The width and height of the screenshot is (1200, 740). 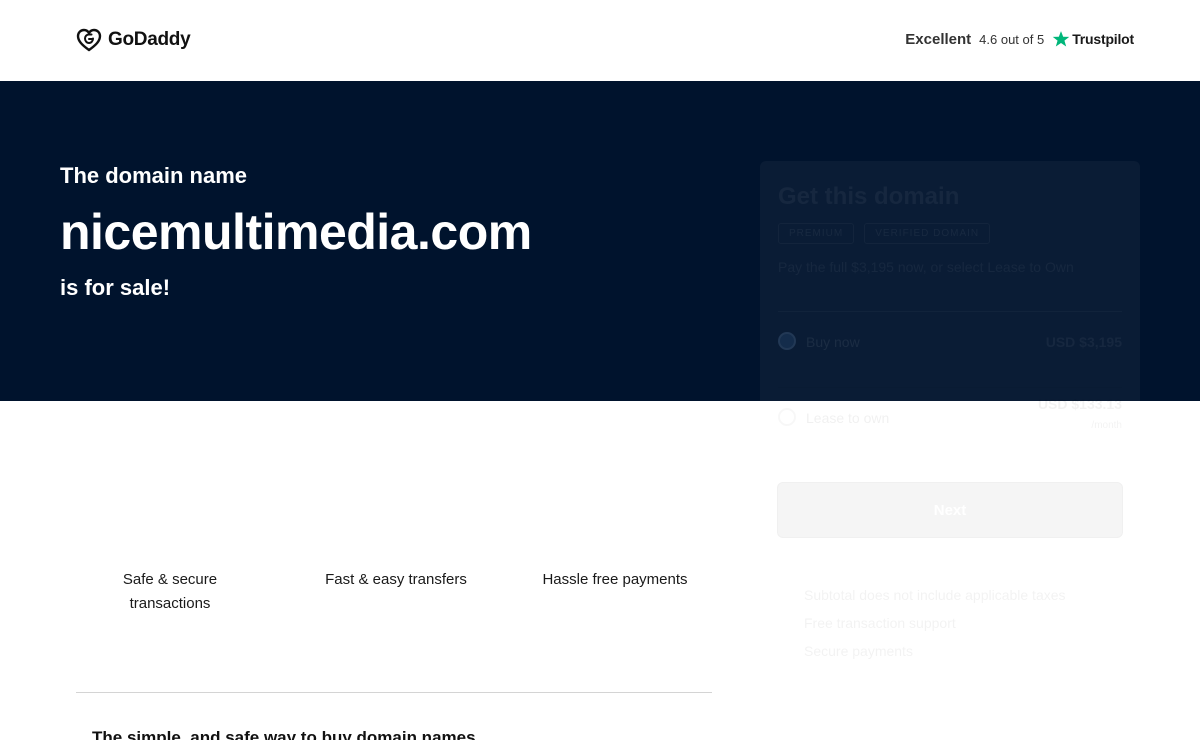 I want to click on lease-to-own-option: Lease to own USD $133.13 /month, so click(x=950, y=419).